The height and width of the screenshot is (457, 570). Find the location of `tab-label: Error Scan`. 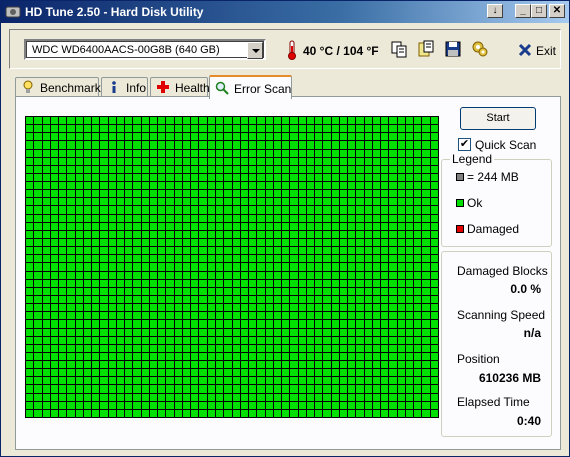

tab-label: Error Scan is located at coordinates (263, 89).